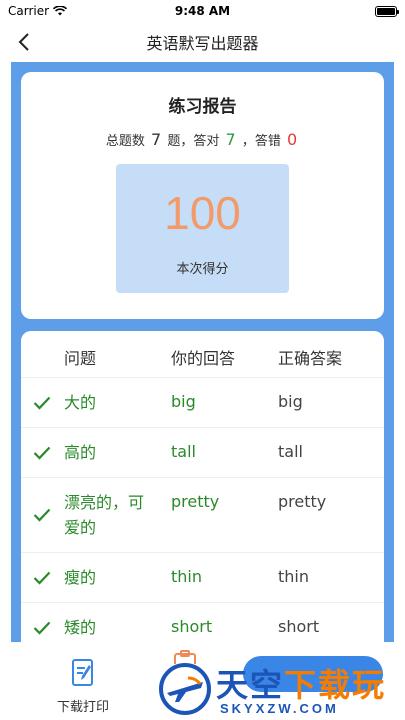  Describe the element at coordinates (60, 11) in the screenshot. I see `wifi-icon` at that location.